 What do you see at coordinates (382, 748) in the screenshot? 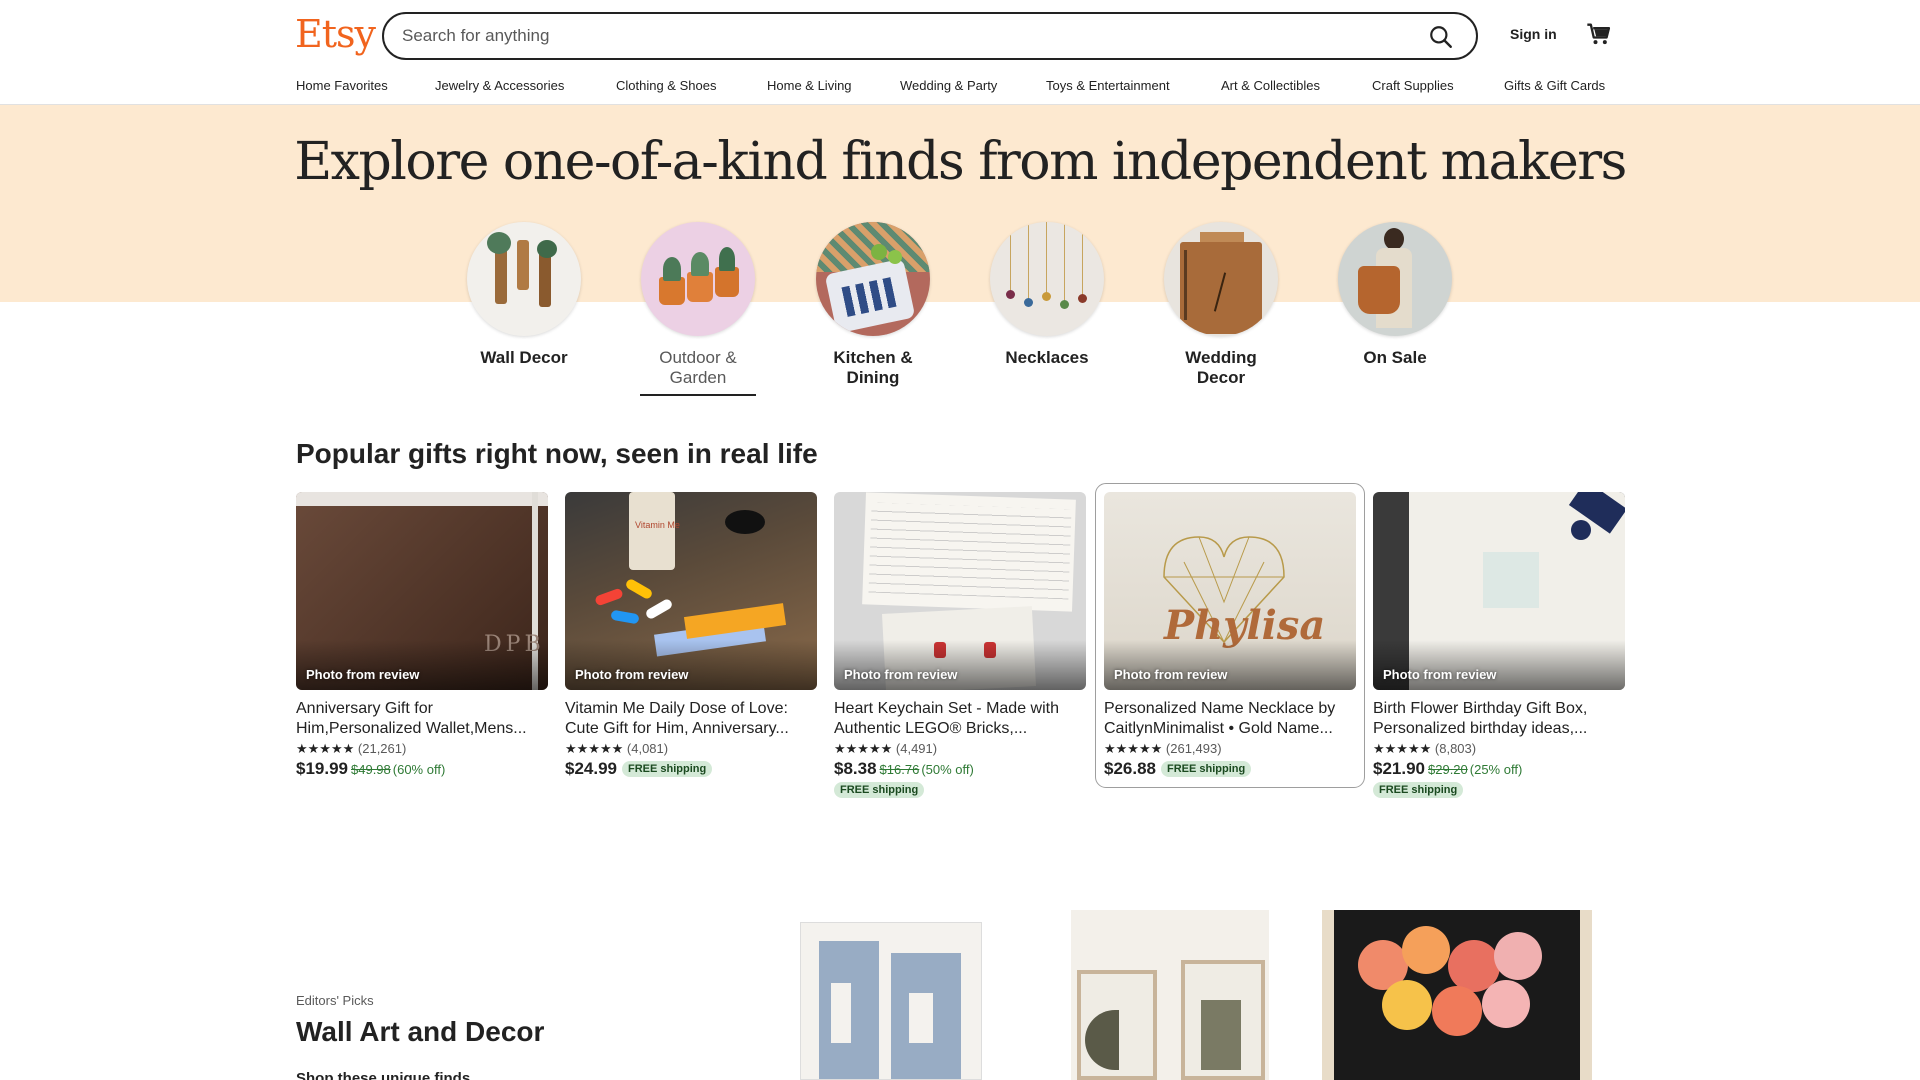
I see `review-count: (21,261)` at bounding box center [382, 748].